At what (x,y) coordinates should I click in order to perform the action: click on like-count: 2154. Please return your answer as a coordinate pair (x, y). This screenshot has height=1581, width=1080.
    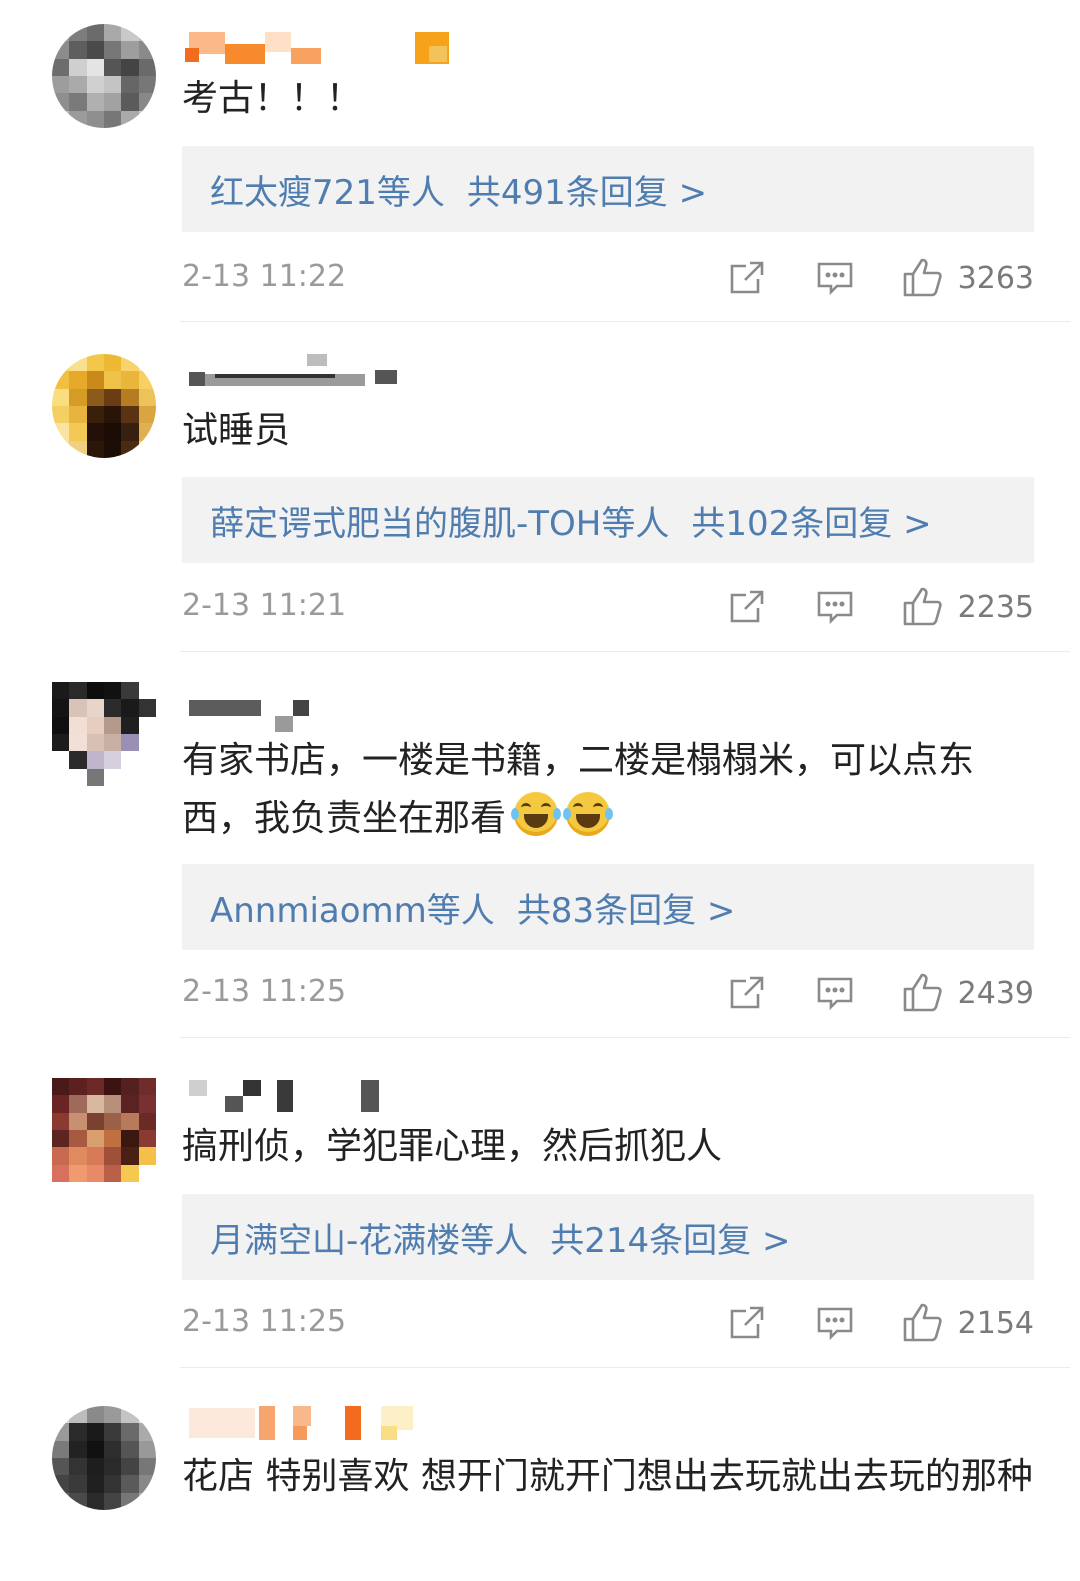
    Looking at the image, I should click on (995, 1323).